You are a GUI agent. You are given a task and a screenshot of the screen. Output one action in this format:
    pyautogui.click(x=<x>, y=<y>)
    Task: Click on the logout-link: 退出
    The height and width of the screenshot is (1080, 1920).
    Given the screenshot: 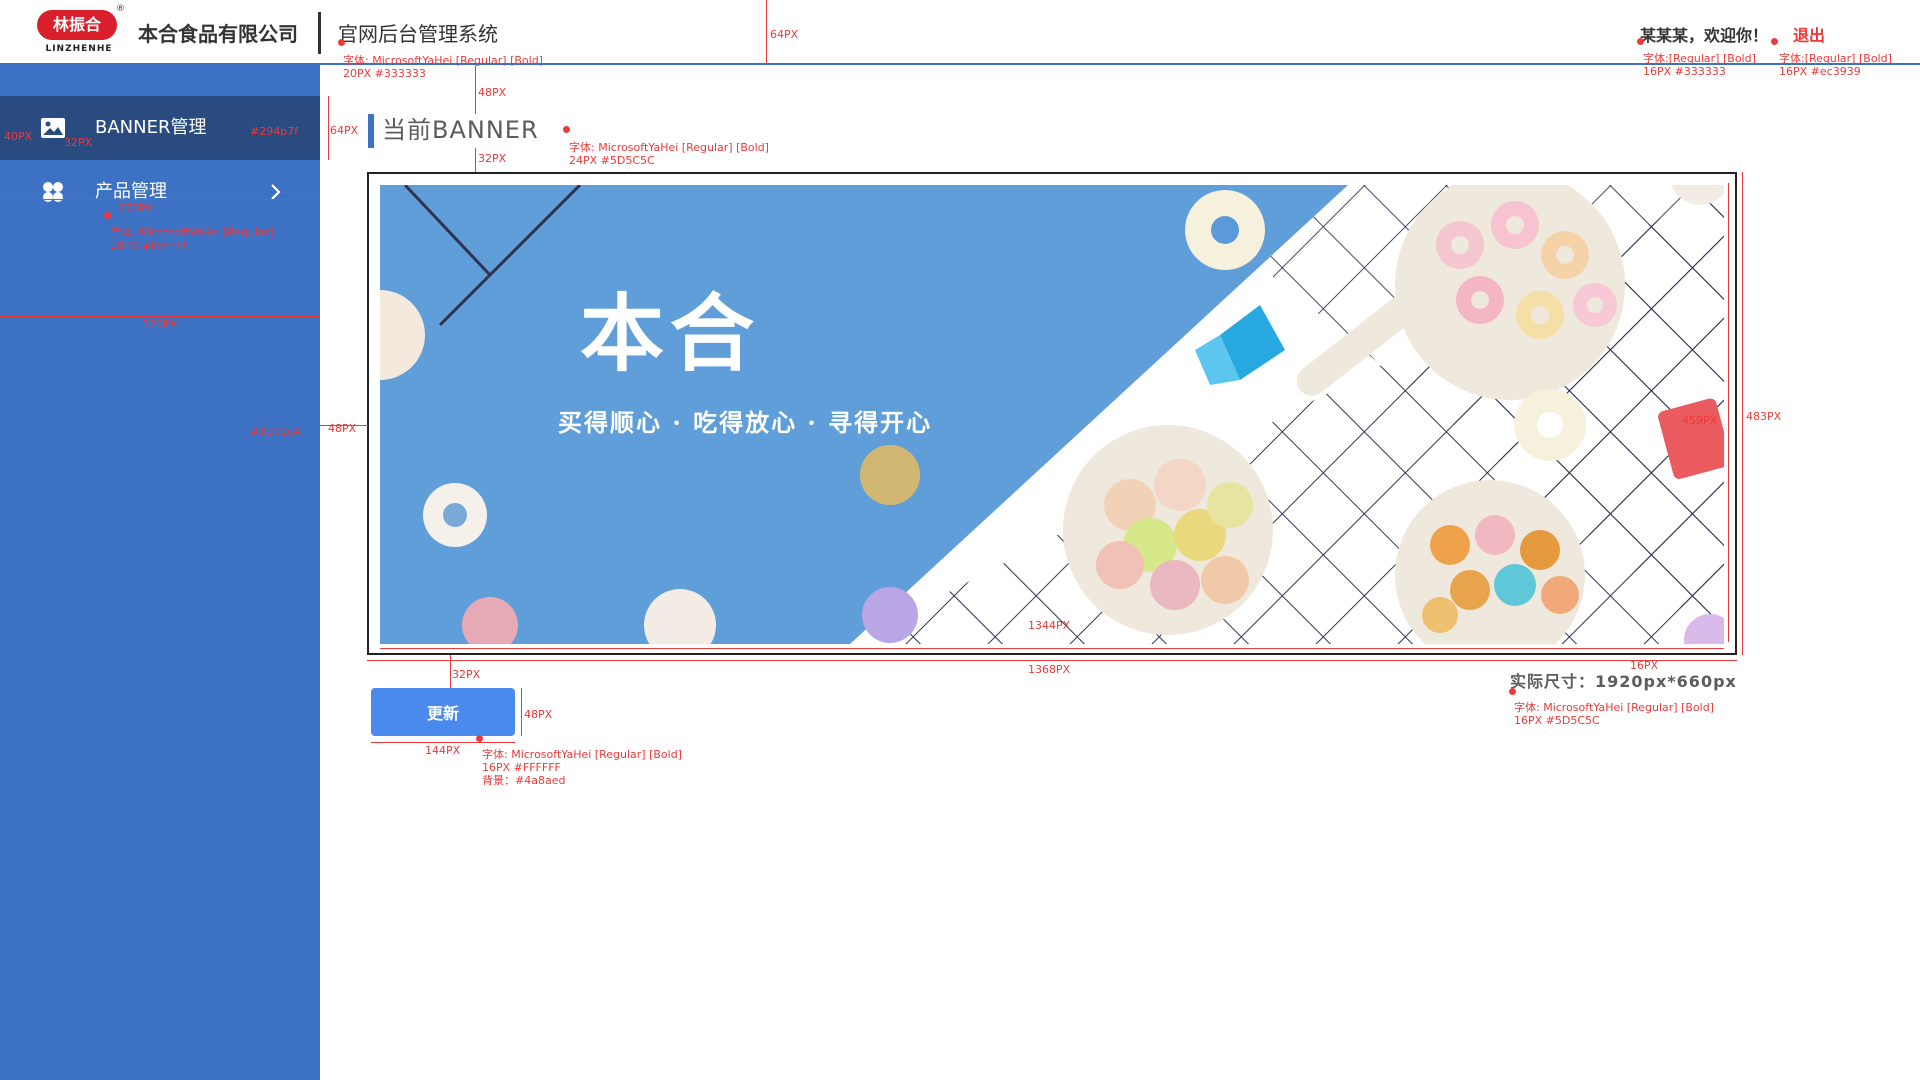 What is the action you would take?
    pyautogui.click(x=1809, y=34)
    